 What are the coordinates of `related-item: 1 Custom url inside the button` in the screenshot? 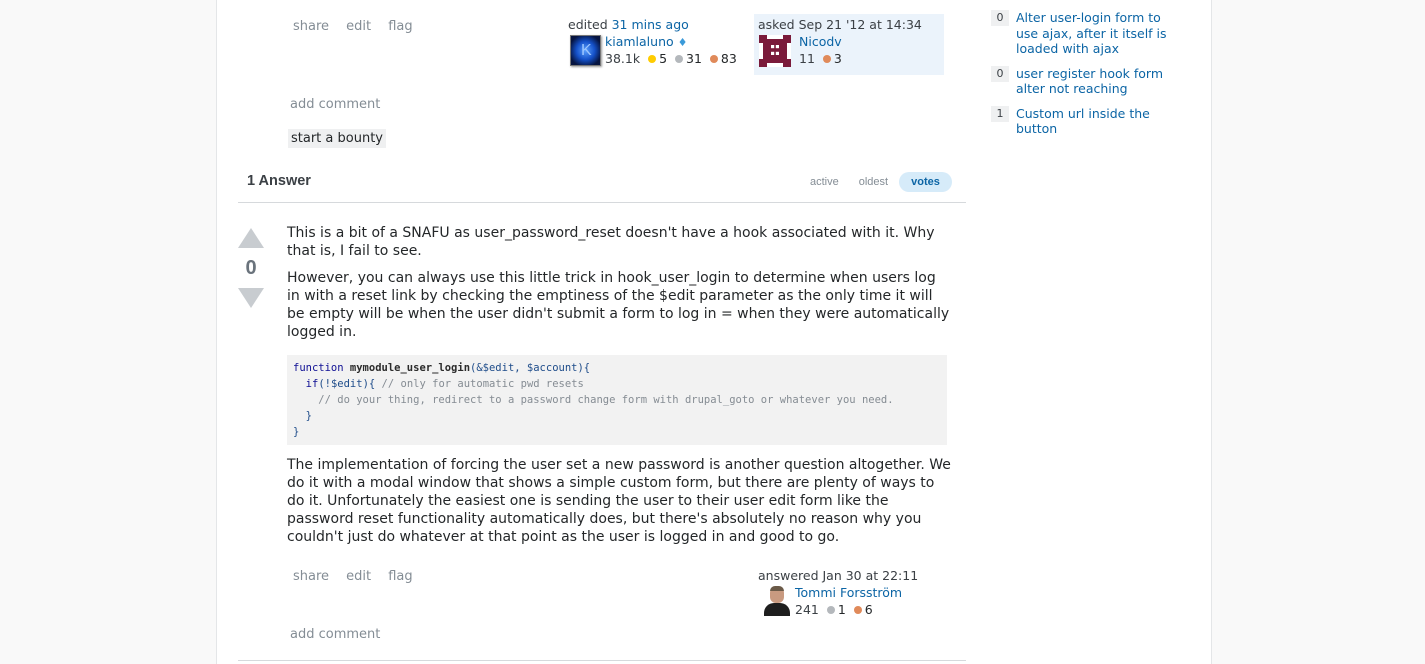 It's located at (1091, 121).